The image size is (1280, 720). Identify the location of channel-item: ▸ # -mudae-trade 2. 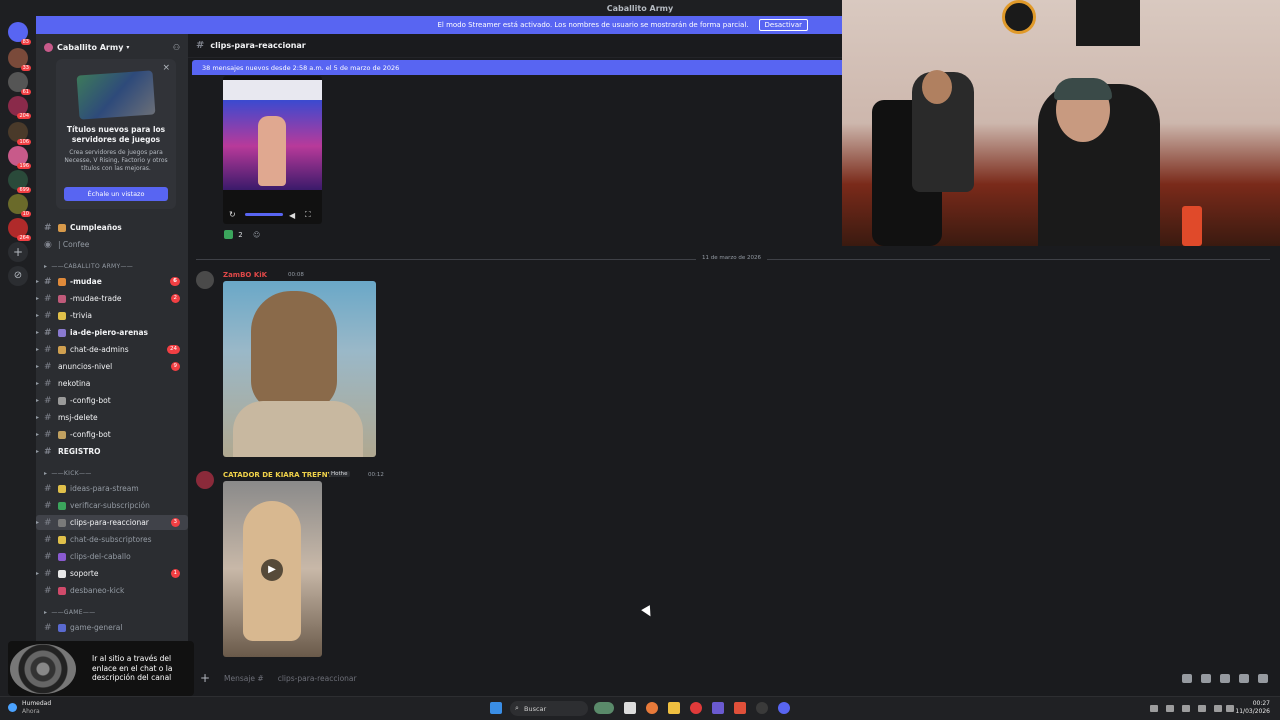
(112, 298).